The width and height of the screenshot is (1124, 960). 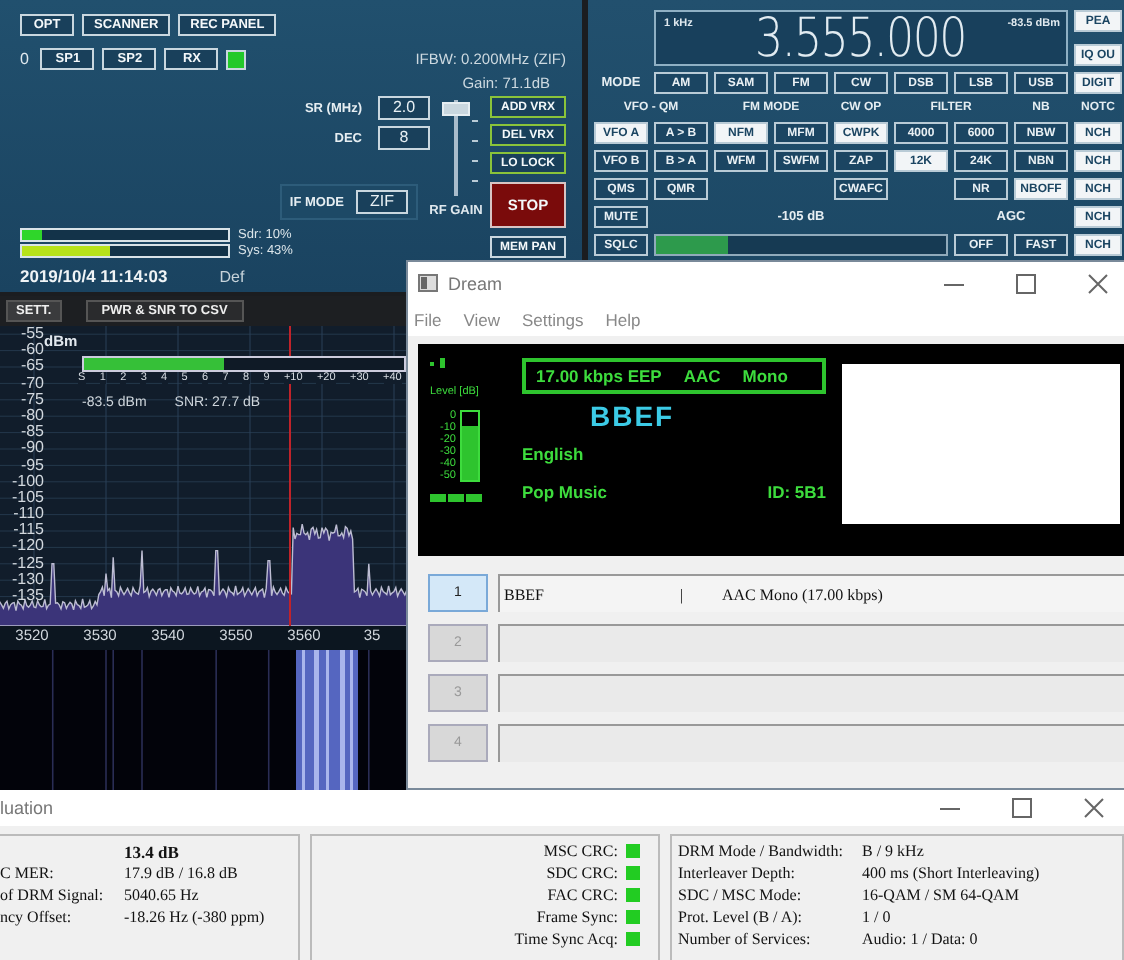 What do you see at coordinates (745, 939) in the screenshot?
I see `field-label: Number of Services:` at bounding box center [745, 939].